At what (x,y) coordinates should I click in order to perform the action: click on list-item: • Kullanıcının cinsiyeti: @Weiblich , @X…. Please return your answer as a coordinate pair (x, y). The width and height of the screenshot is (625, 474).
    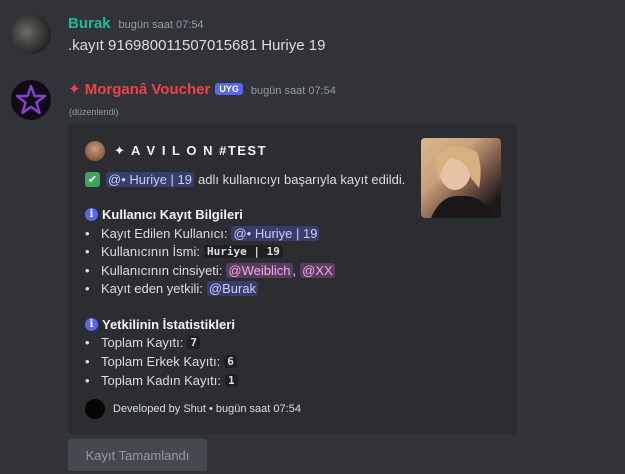
    Looking at the image, I should click on (210, 270).